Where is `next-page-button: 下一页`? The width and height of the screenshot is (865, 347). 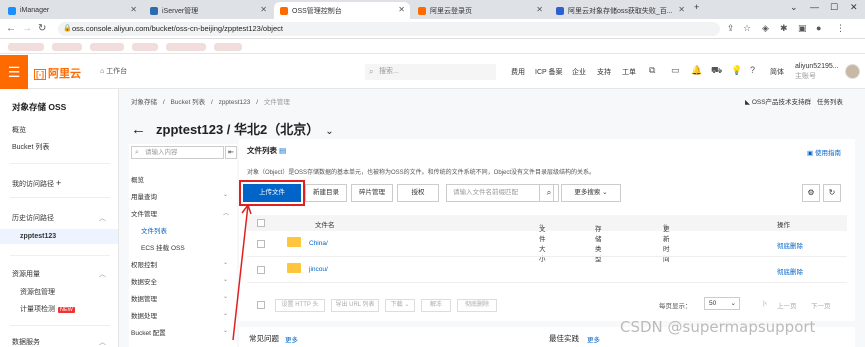
next-page-button: 下一页 is located at coordinates (821, 305).